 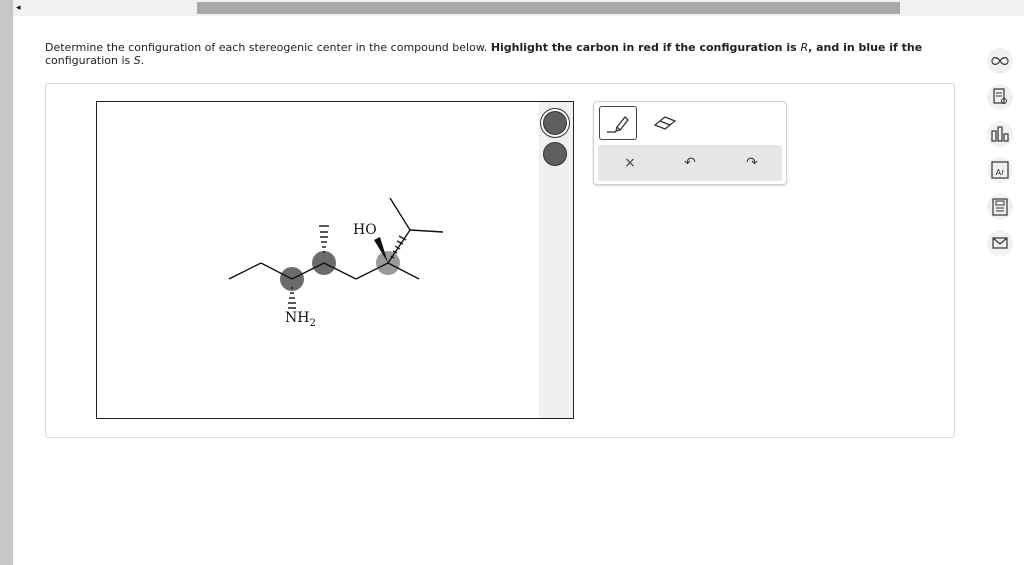 I want to click on clear-icon: ×, so click(x=630, y=163).